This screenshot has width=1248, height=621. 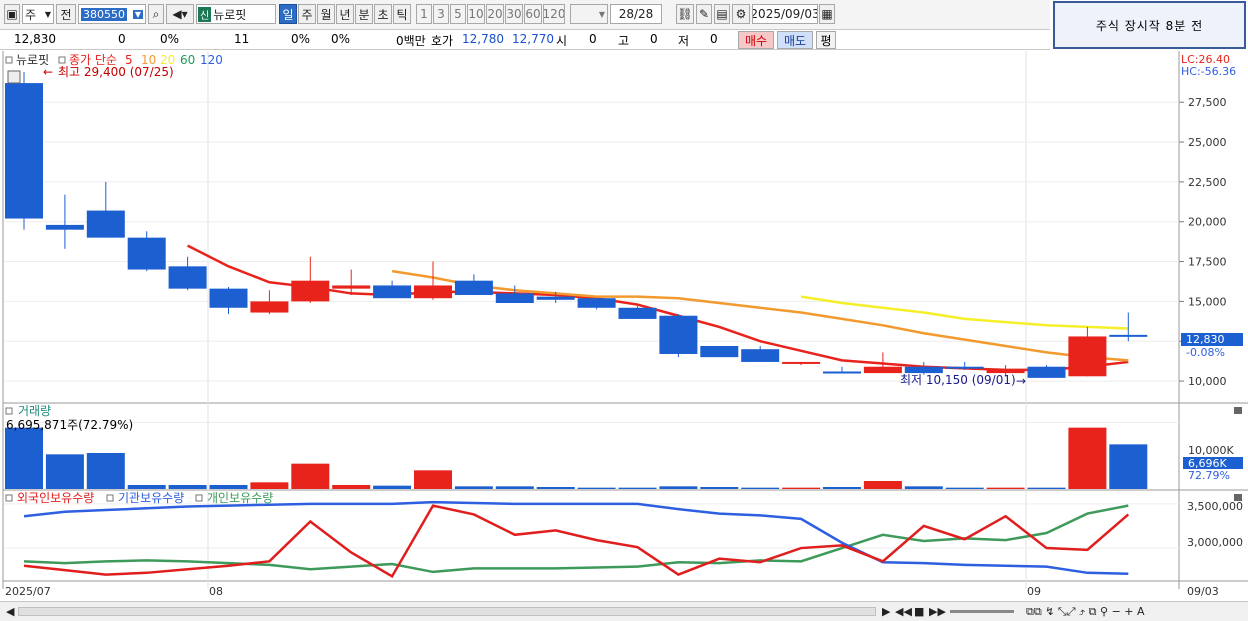 What do you see at coordinates (958, 380) in the screenshot?
I see `low-annotation: 최저 10,150 (09/01)` at bounding box center [958, 380].